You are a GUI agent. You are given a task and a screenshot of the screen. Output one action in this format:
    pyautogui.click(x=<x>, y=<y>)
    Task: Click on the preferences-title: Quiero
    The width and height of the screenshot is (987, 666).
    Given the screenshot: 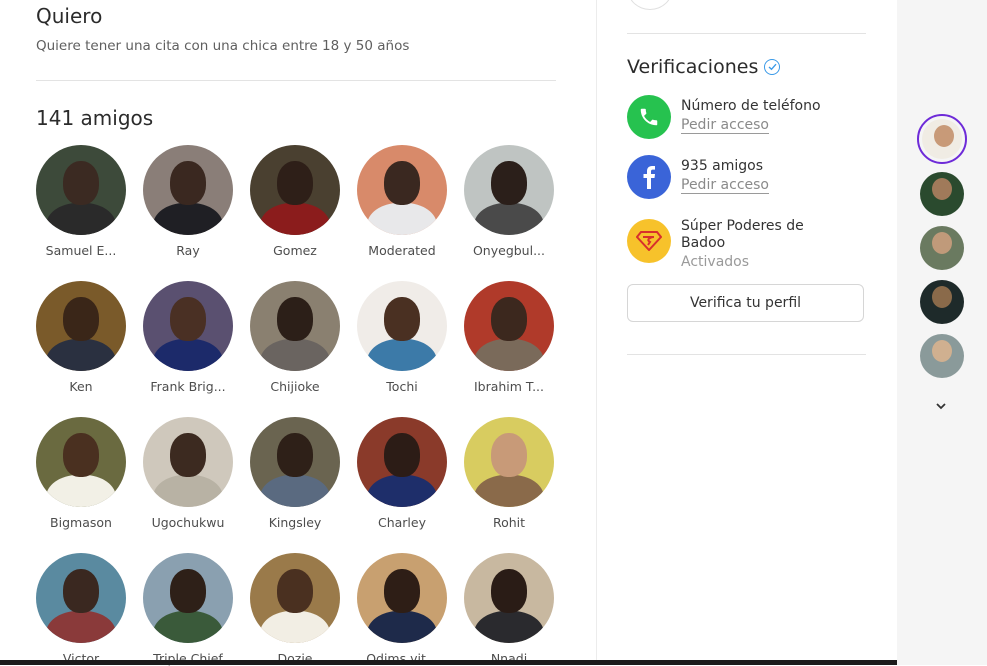 What is the action you would take?
    pyautogui.click(x=69, y=16)
    